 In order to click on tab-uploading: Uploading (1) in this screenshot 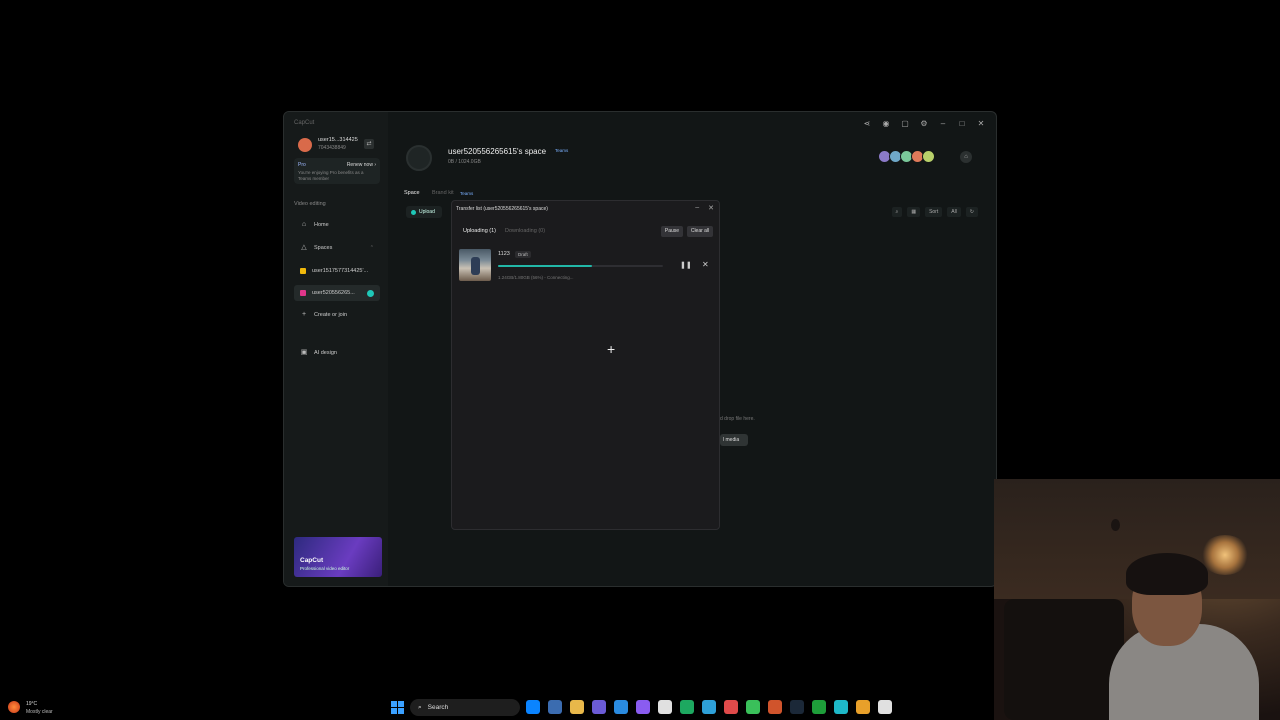, I will do `click(479, 231)`.